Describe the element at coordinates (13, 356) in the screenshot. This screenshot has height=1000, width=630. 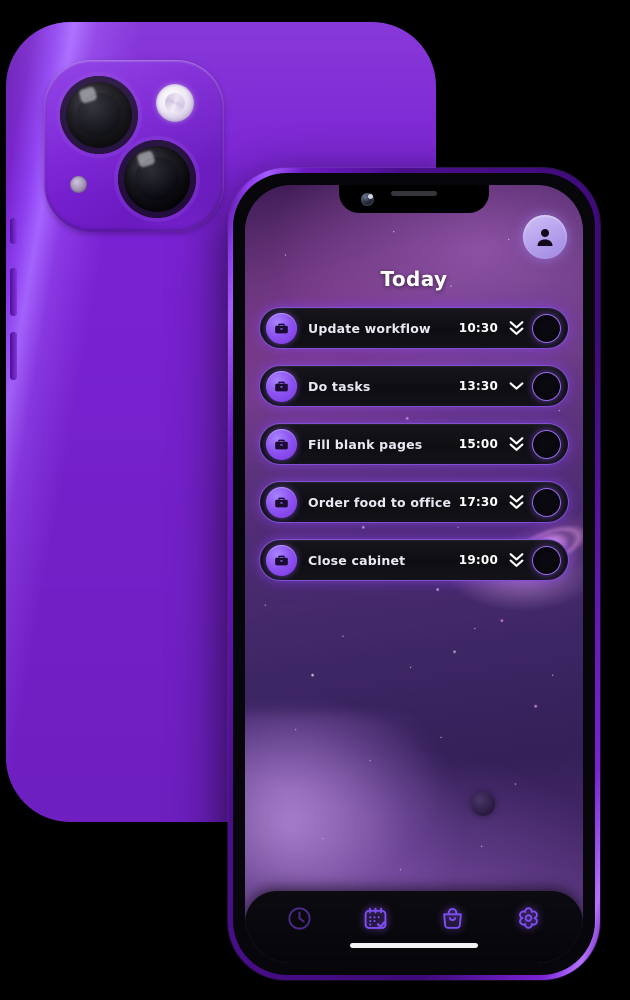
I see `volume-down-button` at that location.